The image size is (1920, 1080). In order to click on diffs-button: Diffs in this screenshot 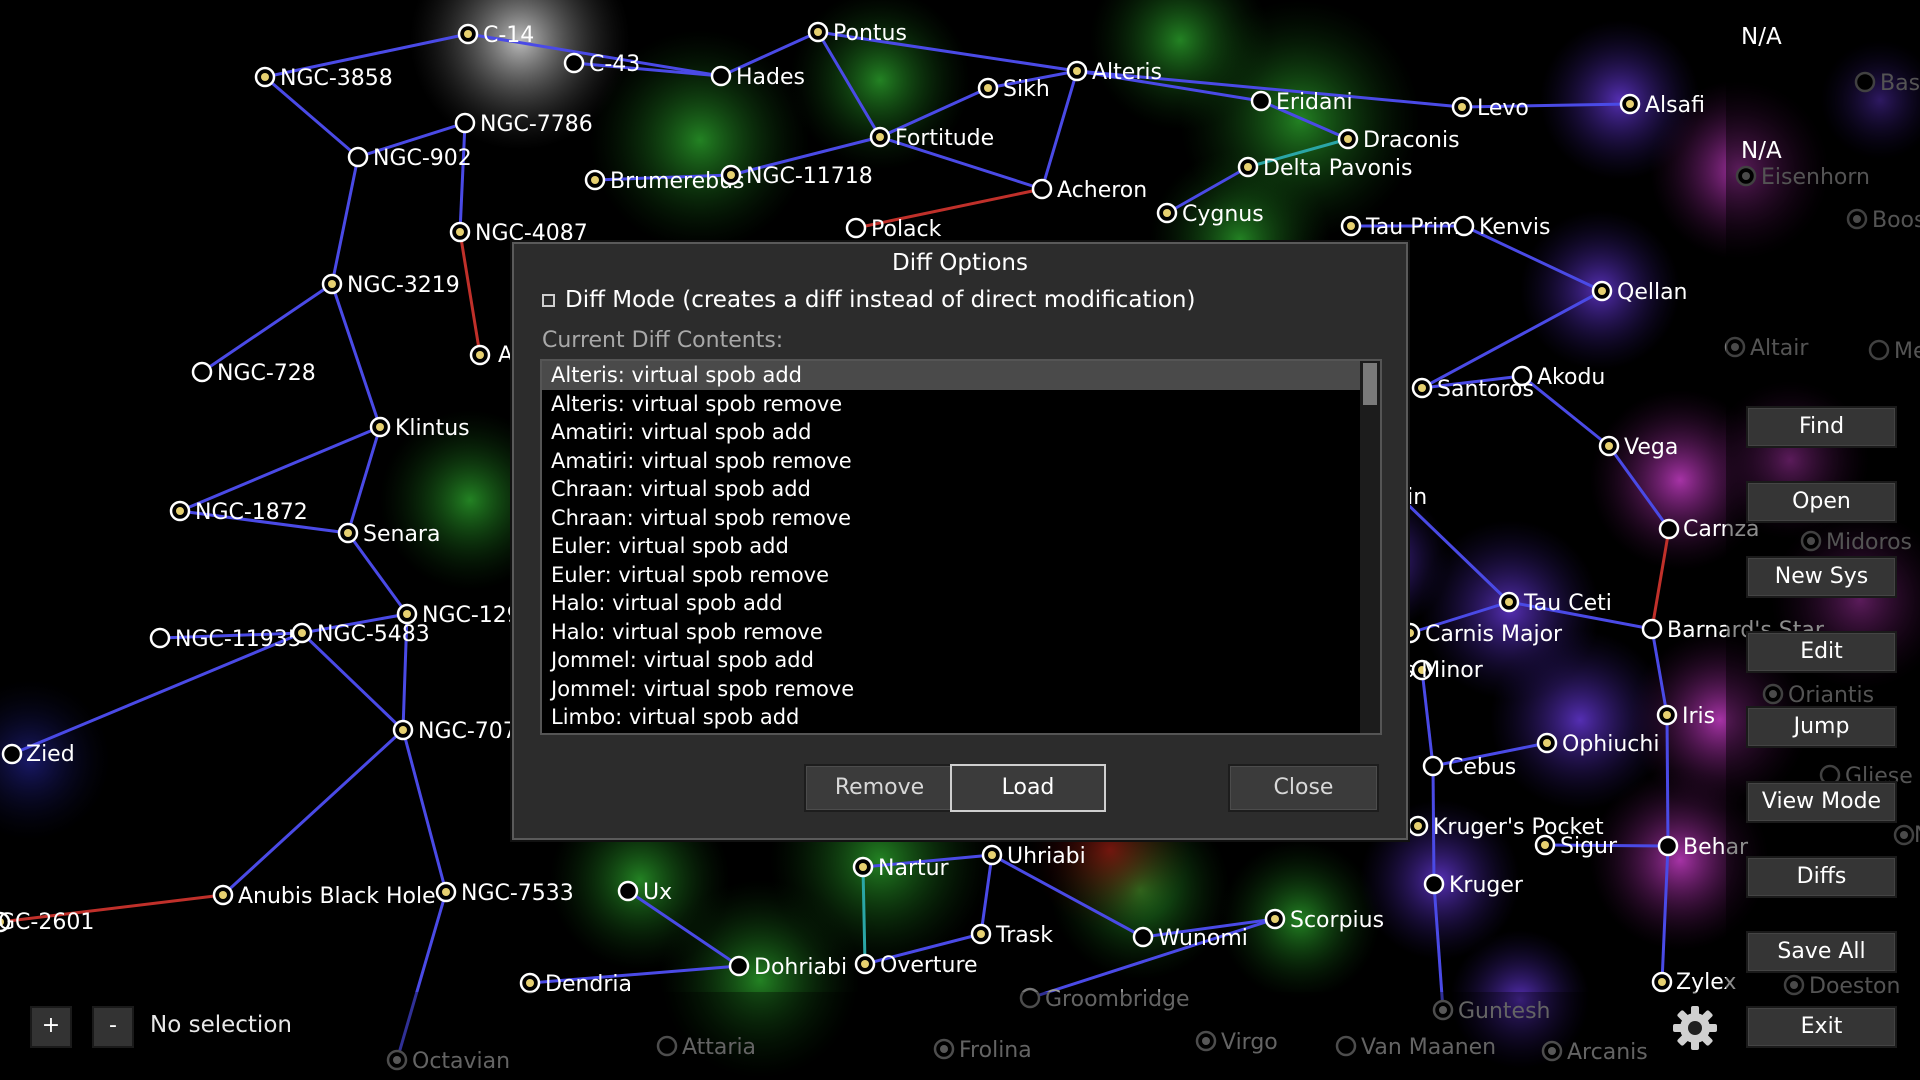, I will do `click(1821, 877)`.